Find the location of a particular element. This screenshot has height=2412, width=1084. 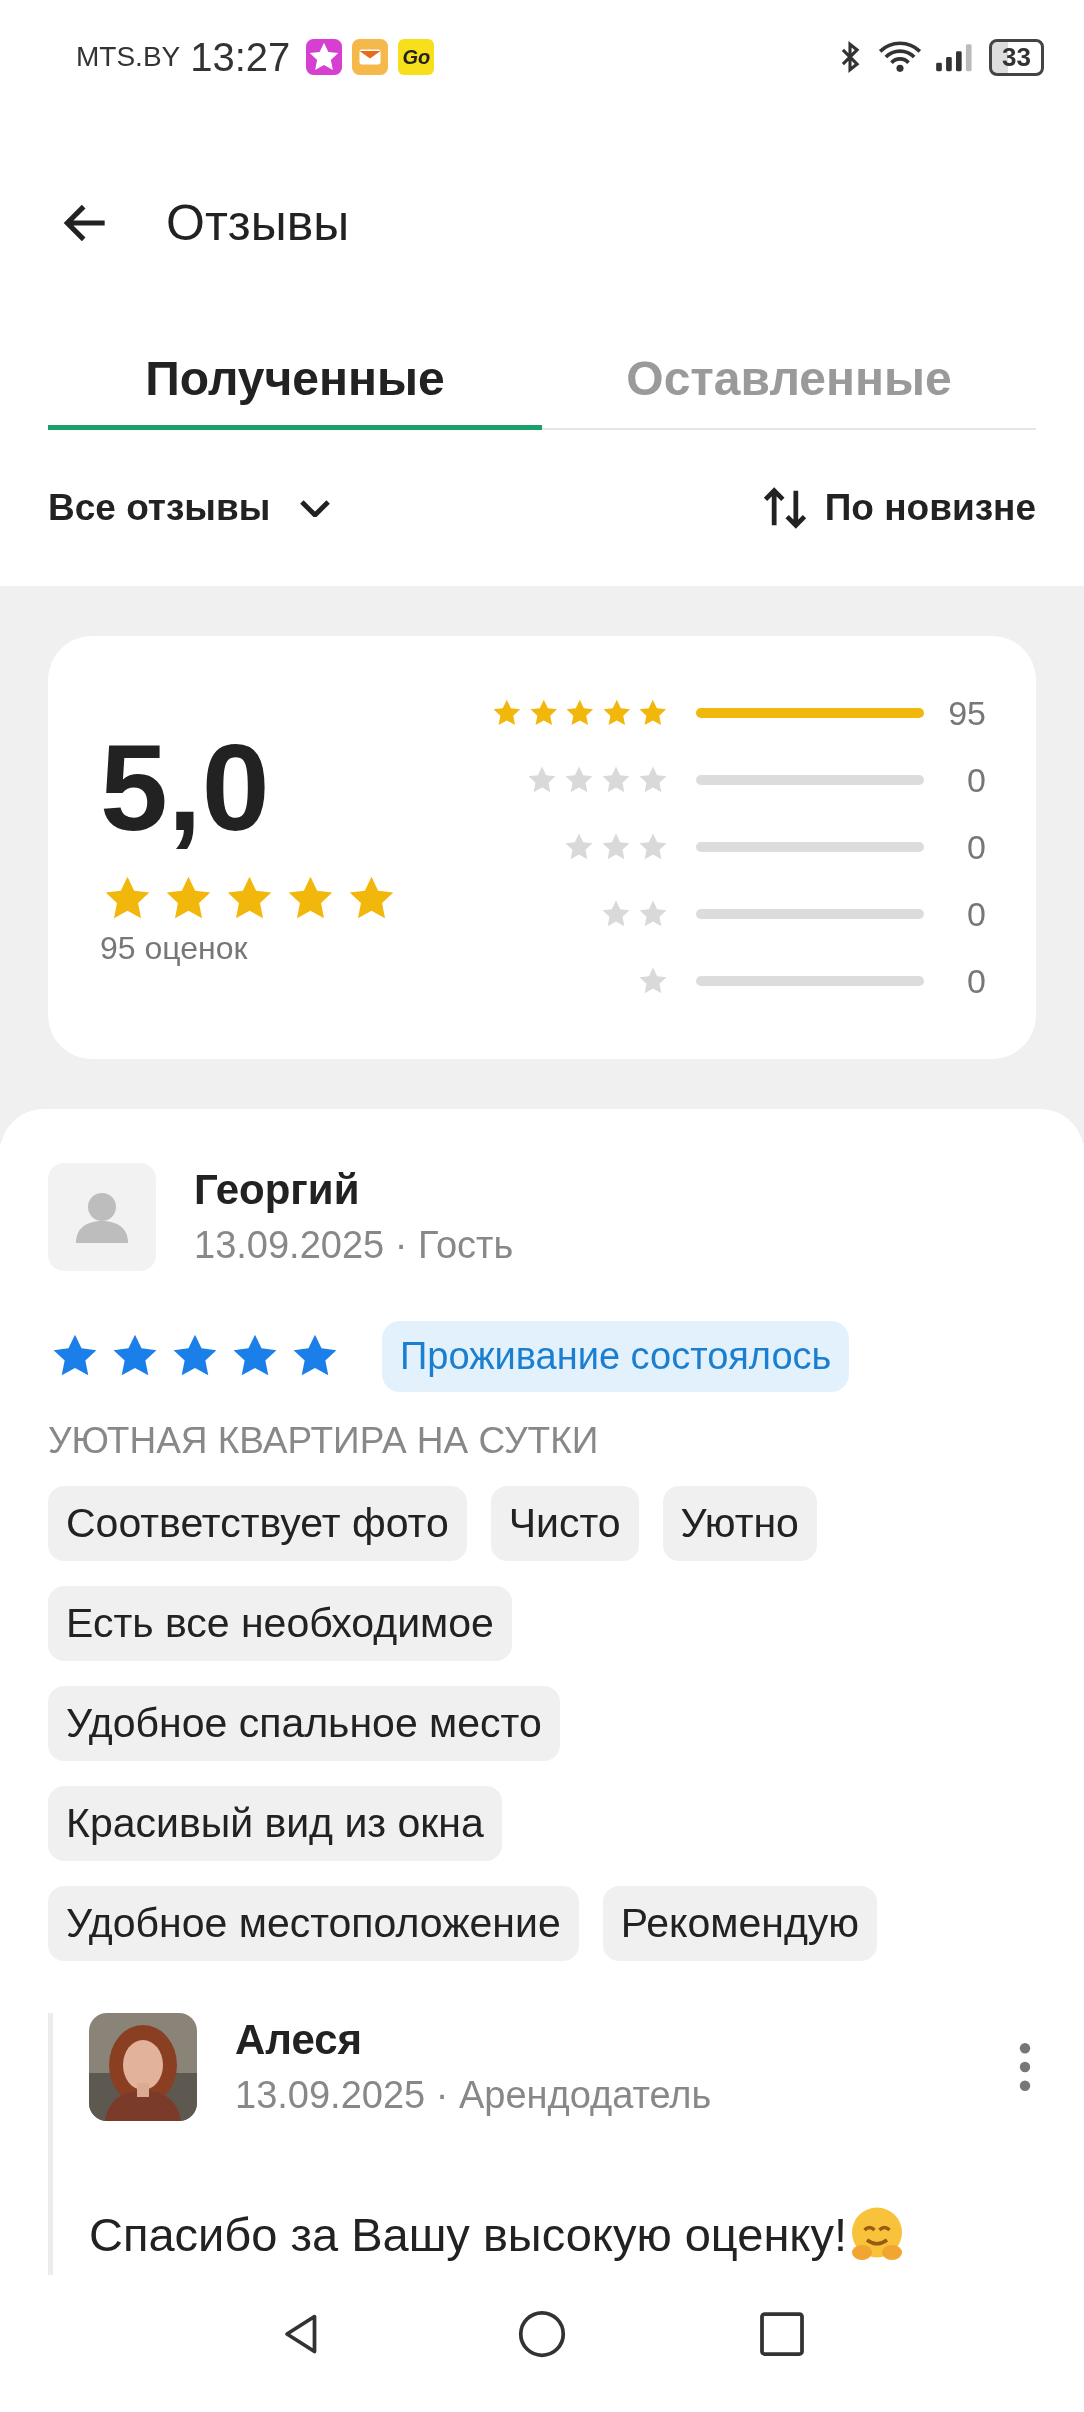

rating-count: 95 is located at coordinates (966, 713).